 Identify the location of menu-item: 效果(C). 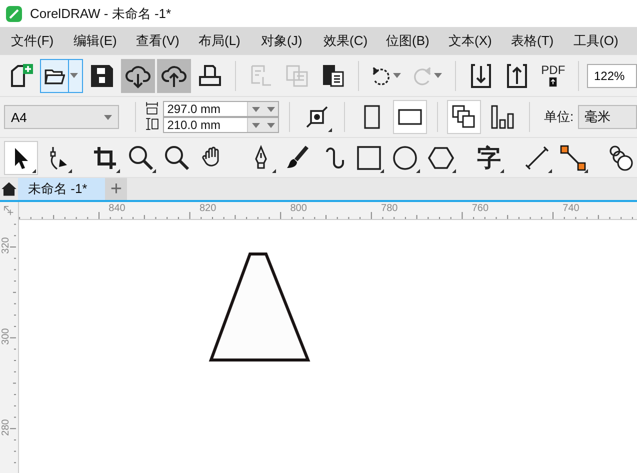
(343, 41).